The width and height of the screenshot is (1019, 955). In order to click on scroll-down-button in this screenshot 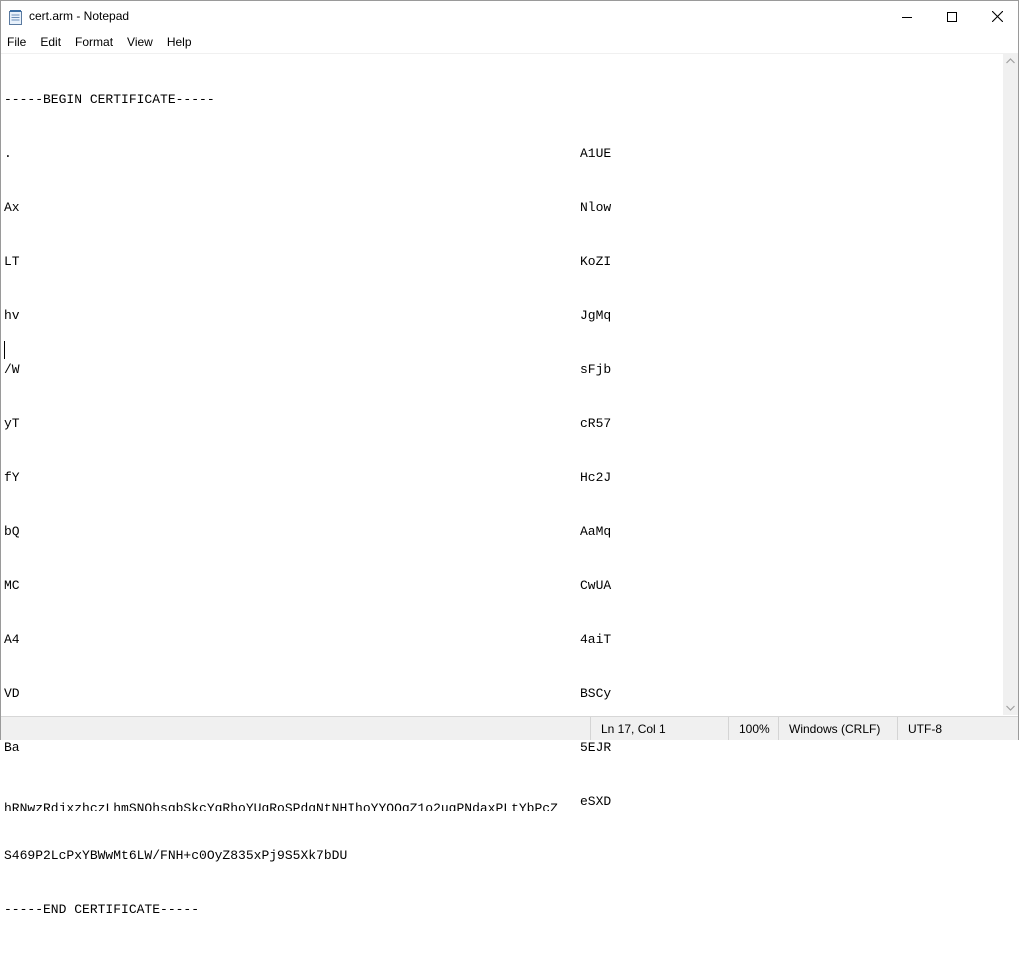, I will do `click(1010, 707)`.